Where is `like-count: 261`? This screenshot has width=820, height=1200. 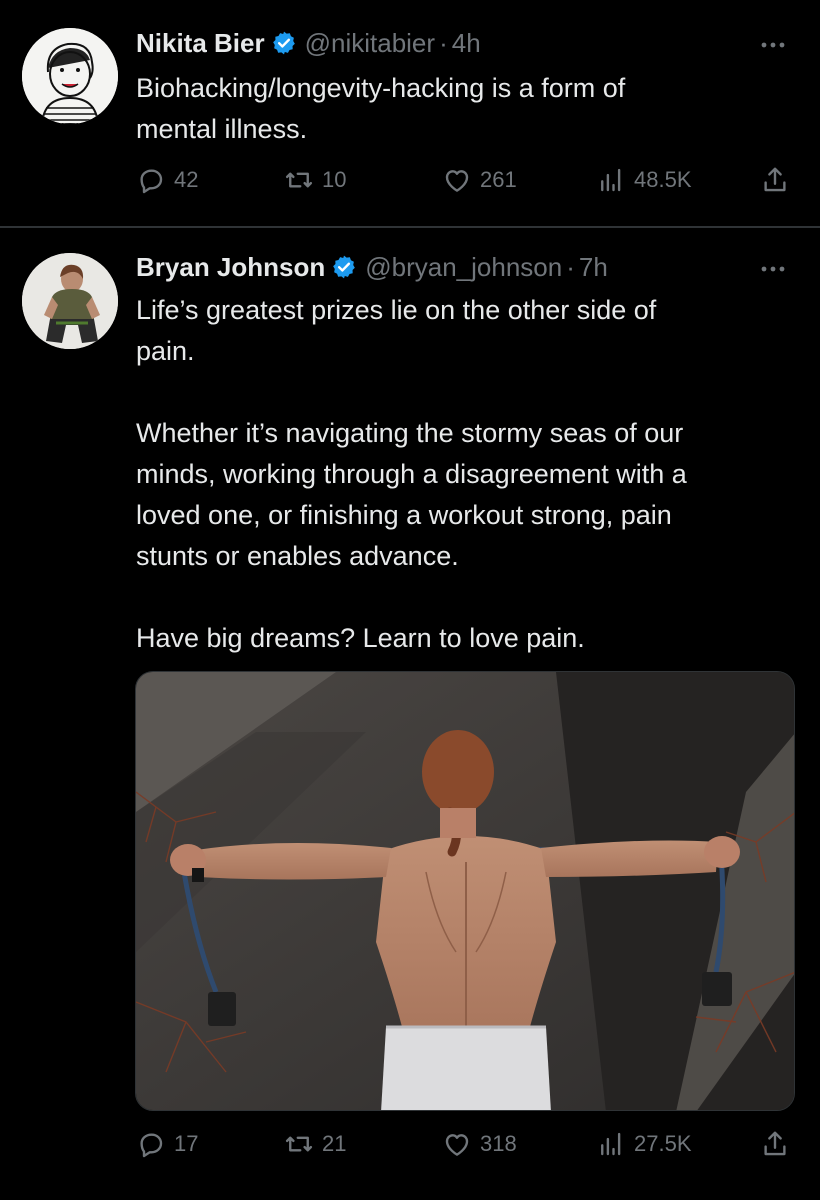
like-count: 261 is located at coordinates (498, 179).